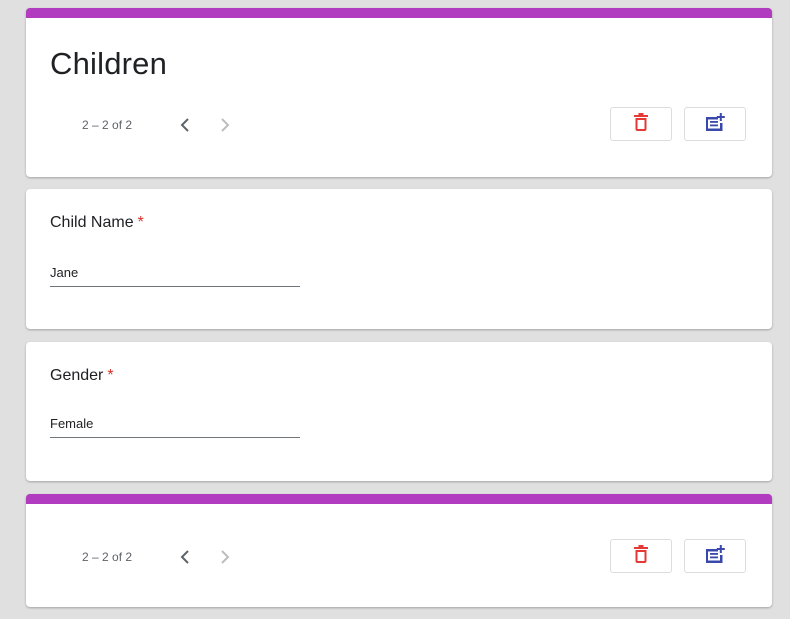  I want to click on page-title: Children, so click(109, 63).